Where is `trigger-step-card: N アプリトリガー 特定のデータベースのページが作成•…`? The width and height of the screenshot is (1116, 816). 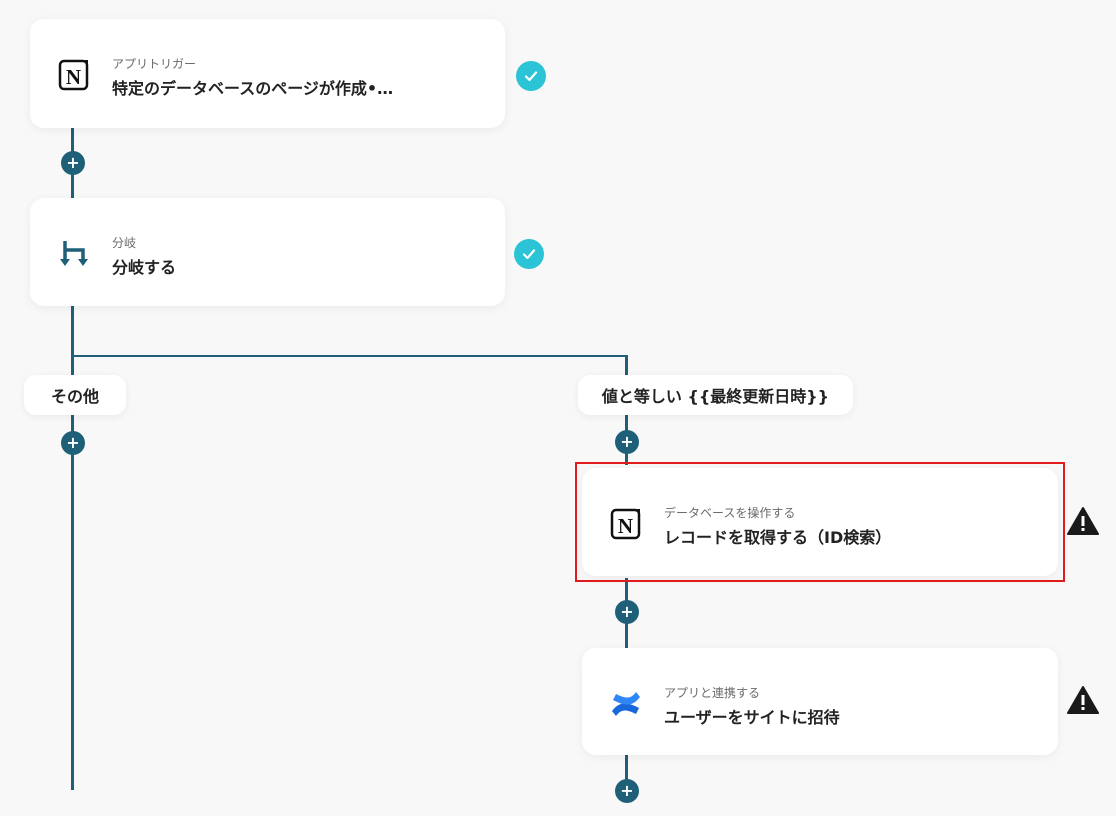
trigger-step-card: N アプリトリガー 特定のデータベースのページが作成•… is located at coordinates (267, 73).